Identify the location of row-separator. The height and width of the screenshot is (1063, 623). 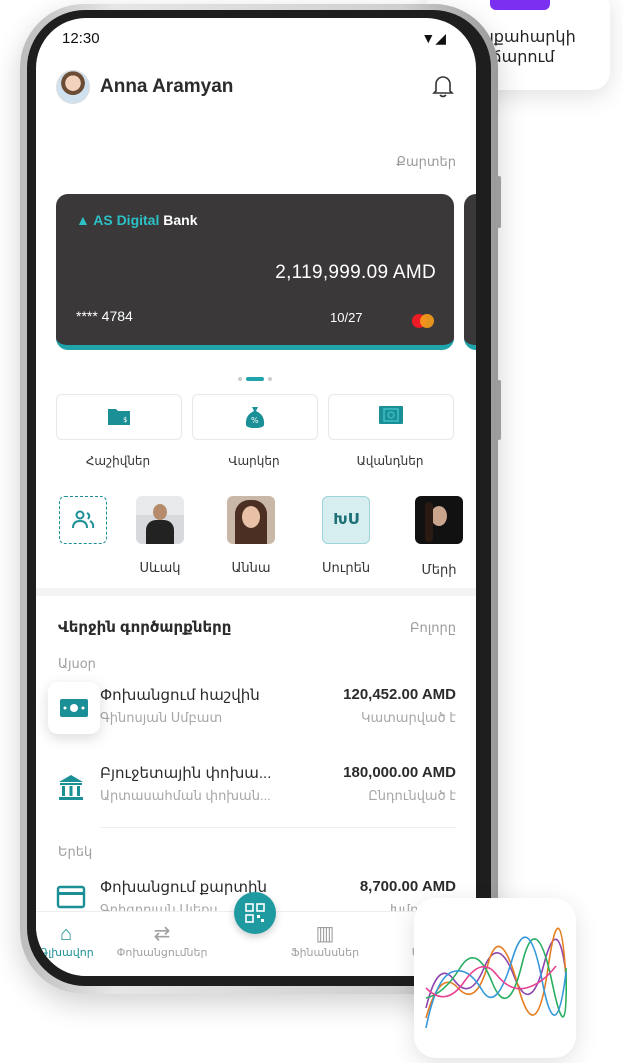
(278, 827).